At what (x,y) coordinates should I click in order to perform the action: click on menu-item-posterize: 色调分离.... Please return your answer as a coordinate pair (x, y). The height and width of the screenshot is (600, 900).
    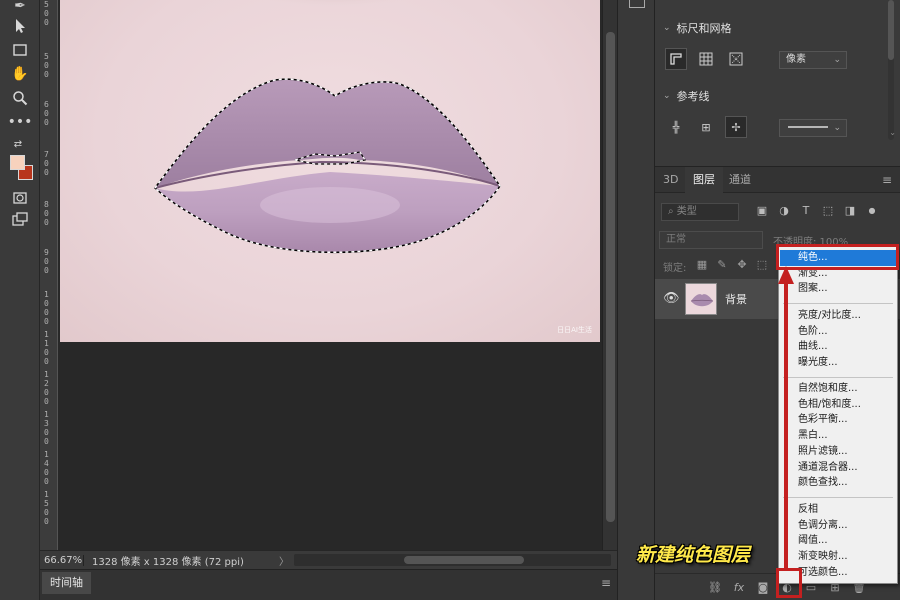
    Looking at the image, I should click on (838, 526).